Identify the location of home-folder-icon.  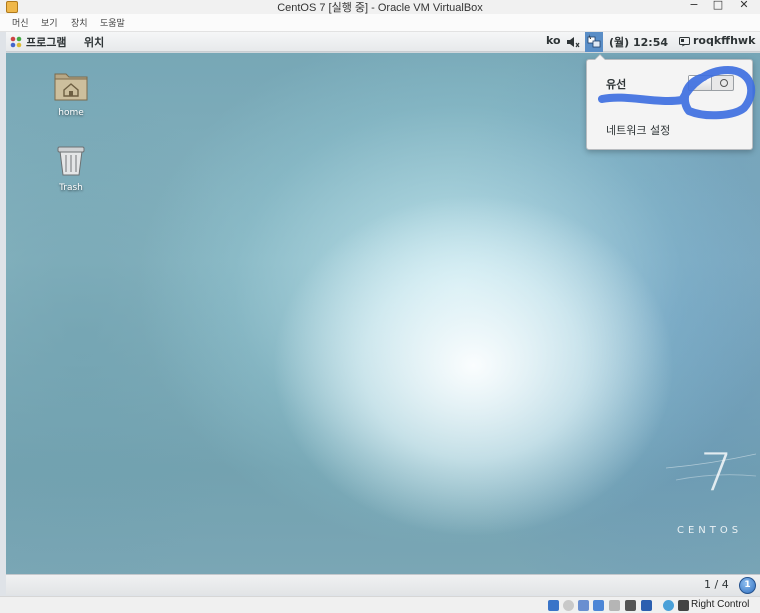
(71, 87).